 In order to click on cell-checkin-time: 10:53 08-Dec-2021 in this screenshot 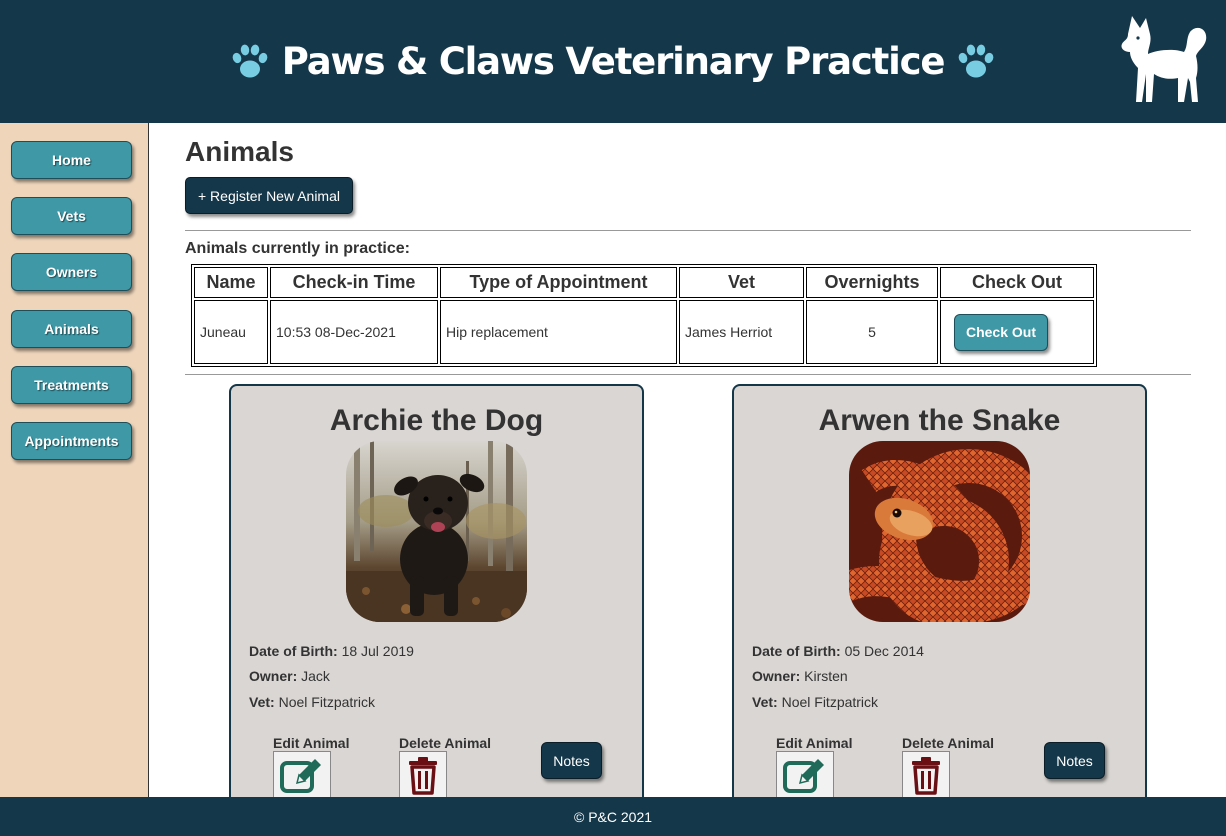, I will do `click(354, 332)`.